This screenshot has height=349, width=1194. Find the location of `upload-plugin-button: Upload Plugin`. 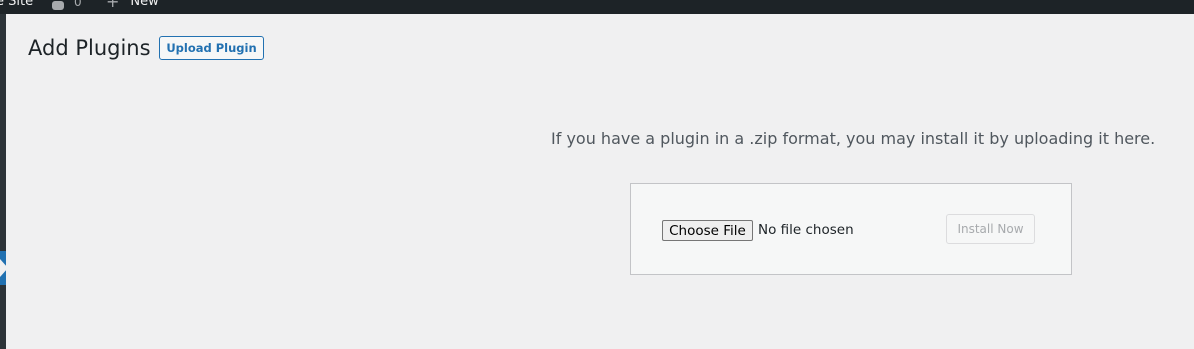

upload-plugin-button: Upload Plugin is located at coordinates (211, 48).